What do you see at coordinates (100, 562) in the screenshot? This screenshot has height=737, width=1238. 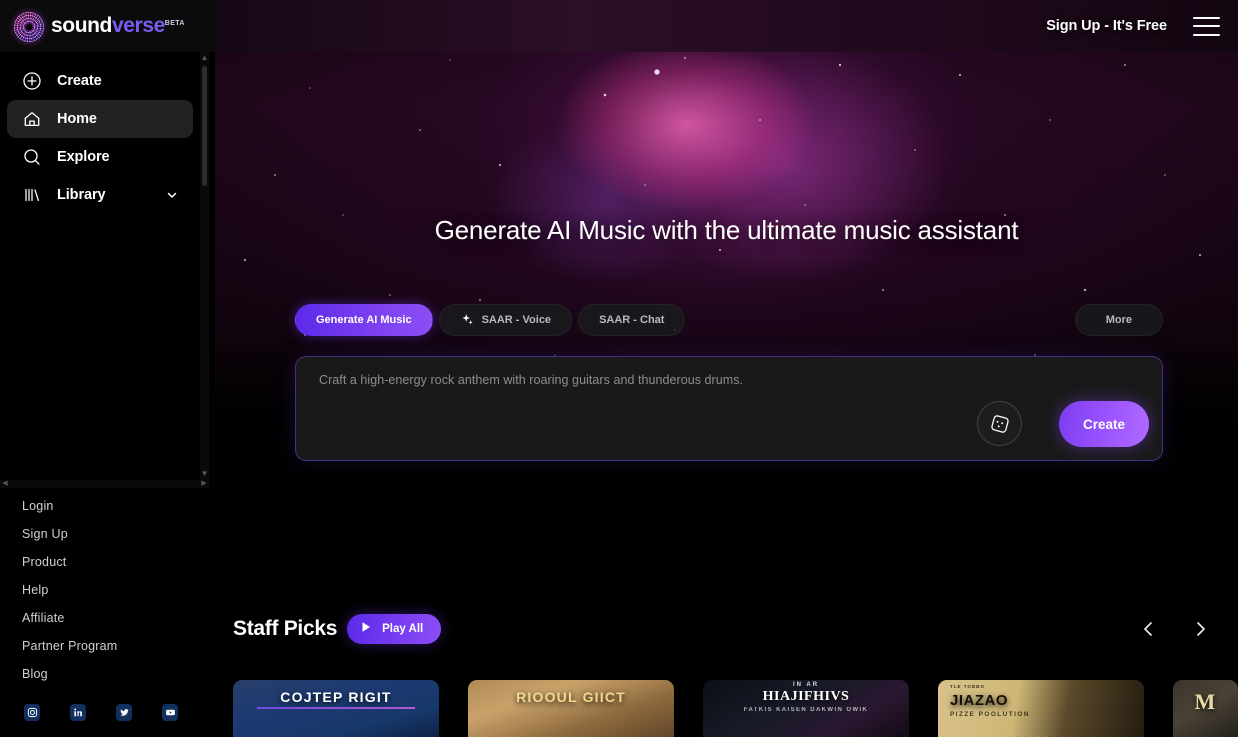 I see `footer-link-product: Product` at bounding box center [100, 562].